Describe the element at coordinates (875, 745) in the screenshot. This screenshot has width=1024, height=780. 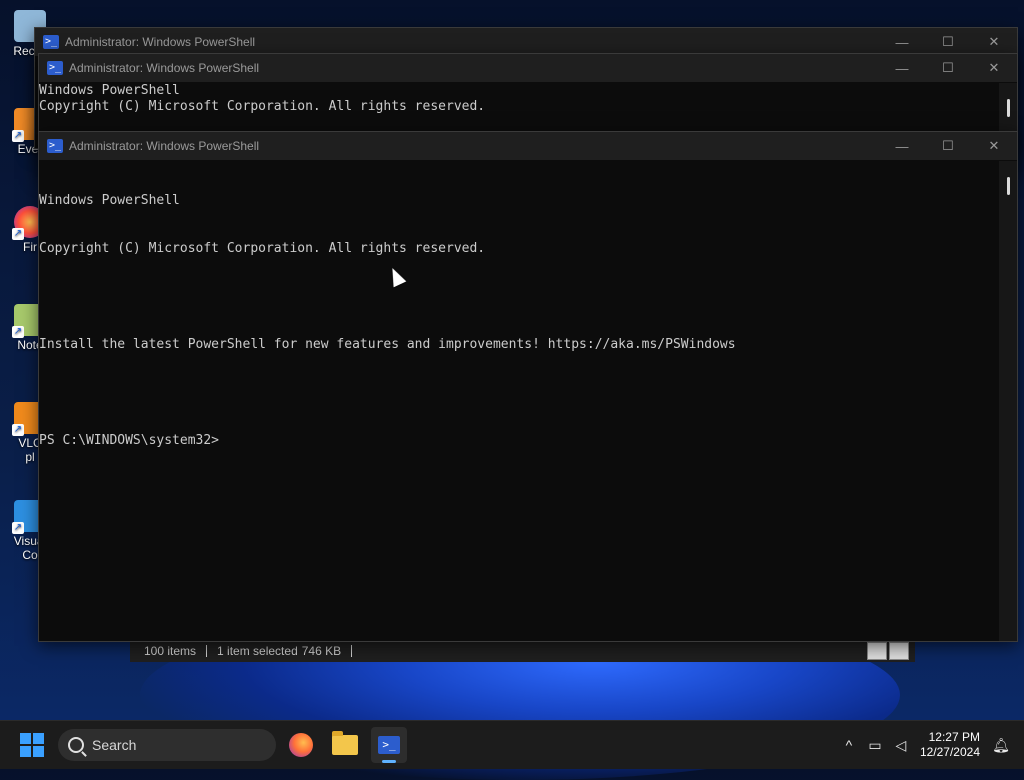
I see `network-icon: ▭` at that location.